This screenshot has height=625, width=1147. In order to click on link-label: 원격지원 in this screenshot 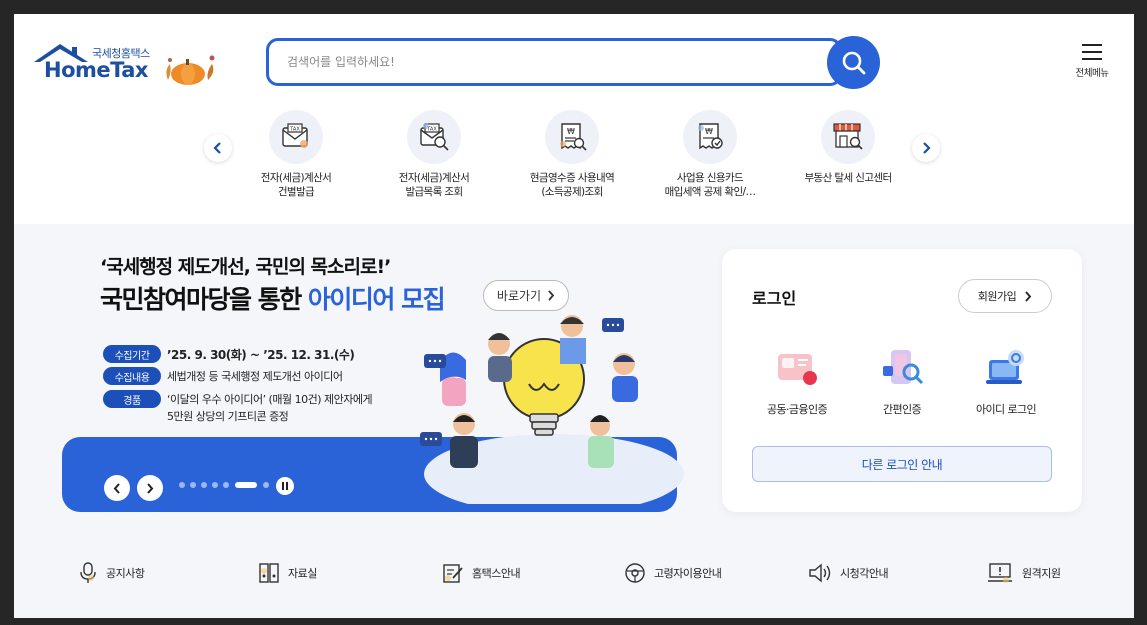, I will do `click(1041, 573)`.